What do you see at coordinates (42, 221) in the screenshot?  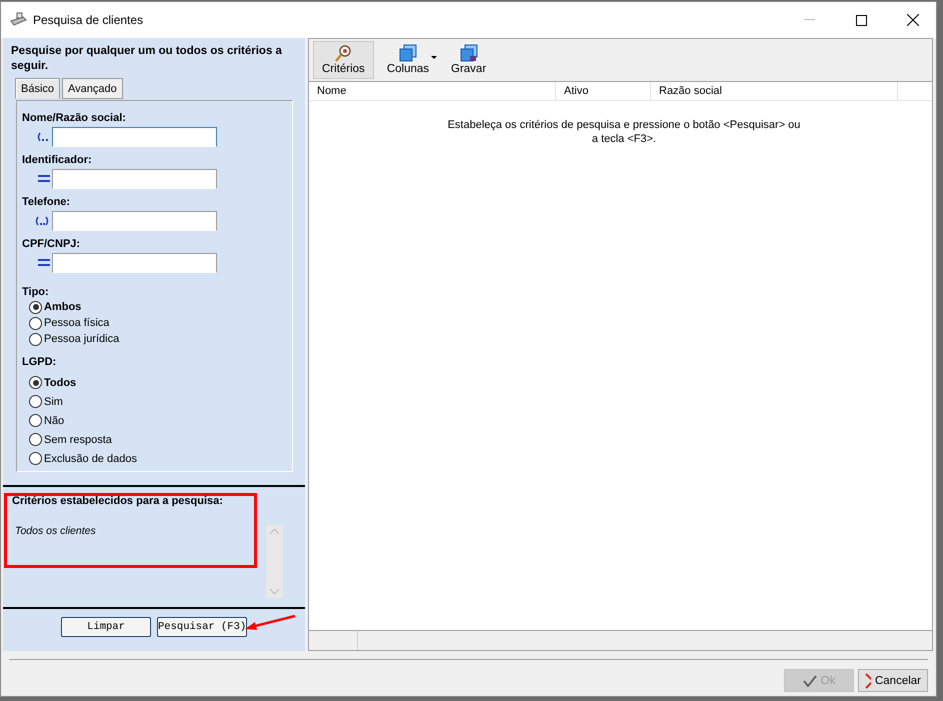 I see `around-match-icon` at bounding box center [42, 221].